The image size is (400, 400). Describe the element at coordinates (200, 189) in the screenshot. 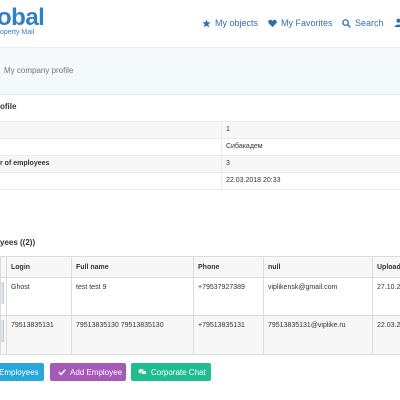

I see `table-bottom-border` at that location.